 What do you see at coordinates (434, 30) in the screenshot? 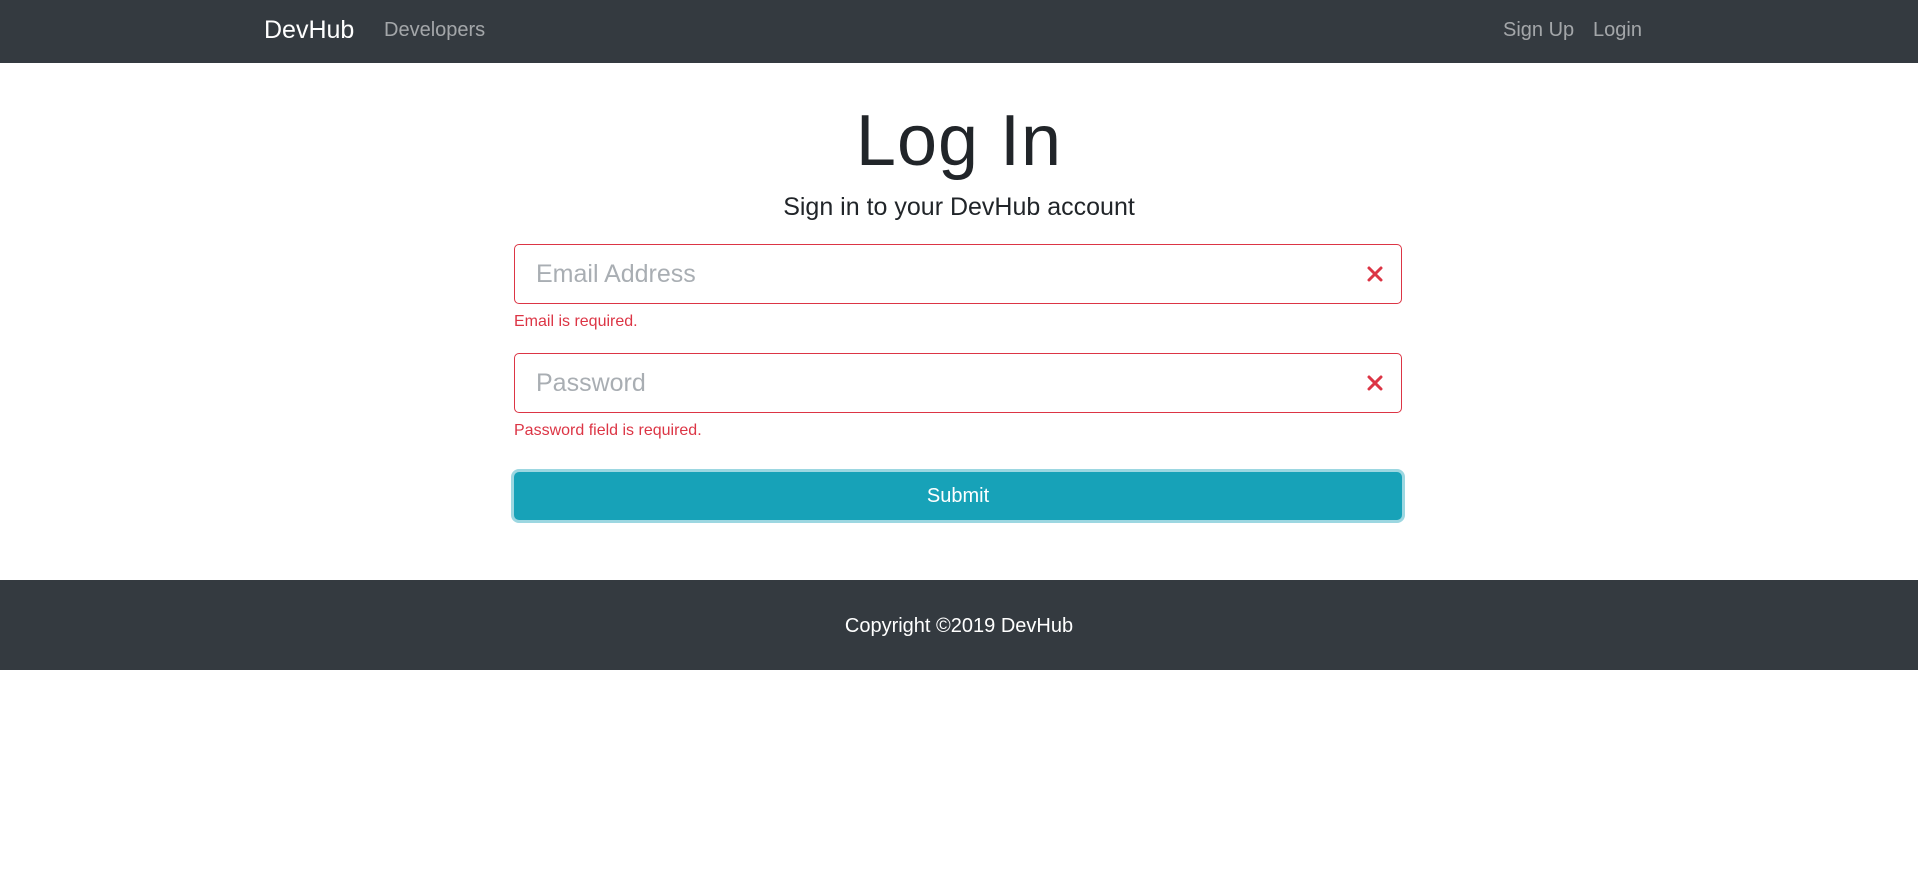
I see `nav-developers-link: Developers` at bounding box center [434, 30].